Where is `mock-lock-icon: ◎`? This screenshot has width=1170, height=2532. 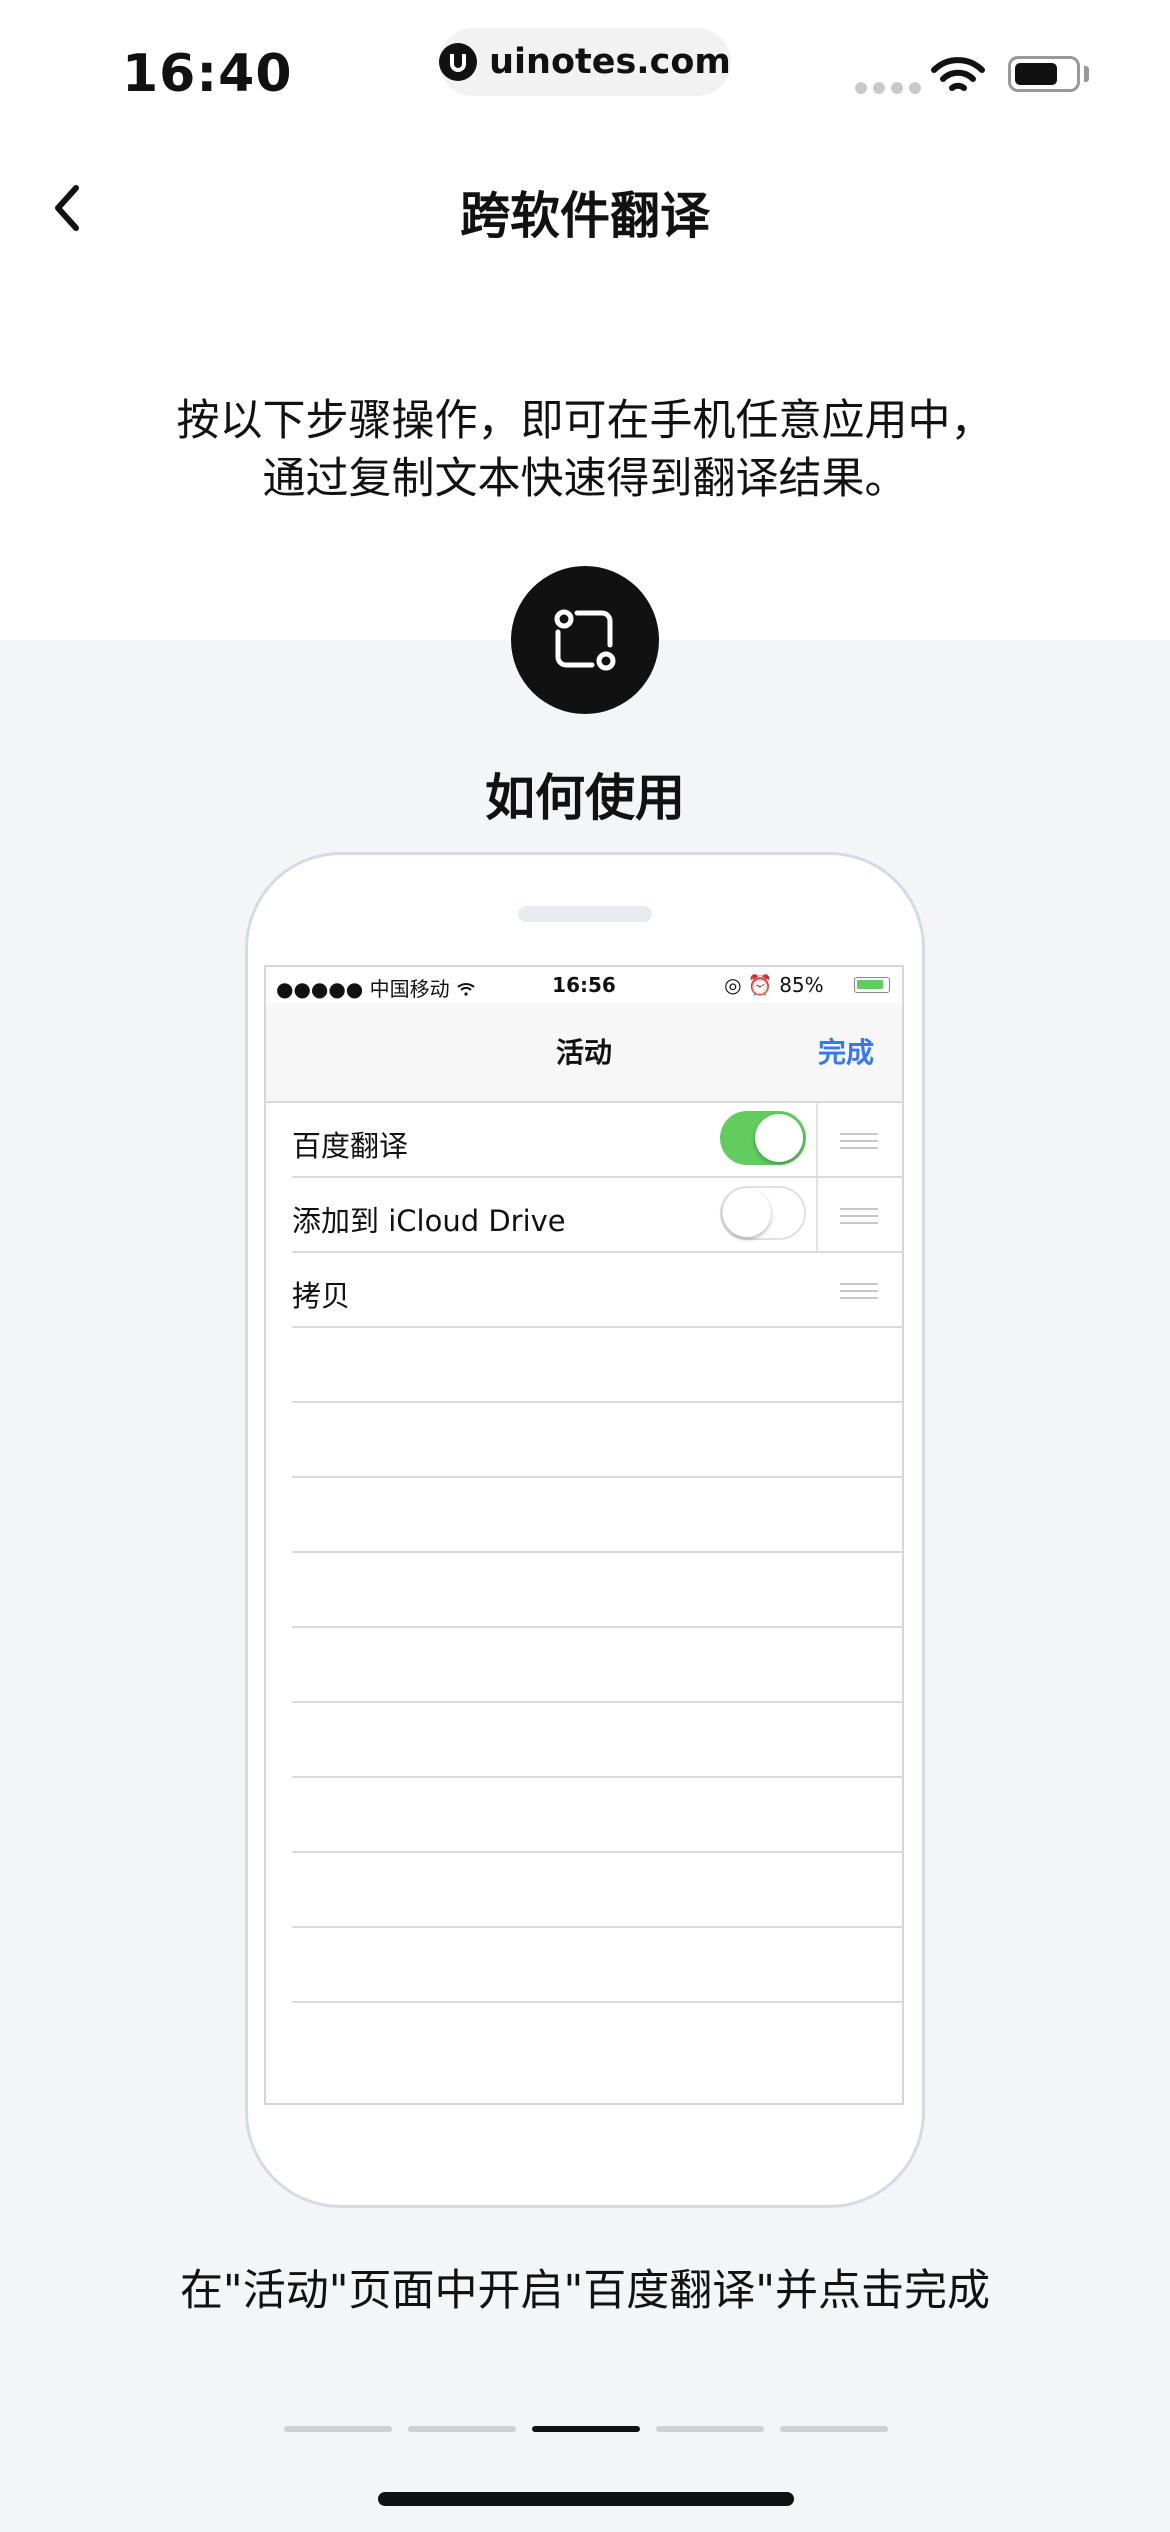 mock-lock-icon: ◎ is located at coordinates (733, 985).